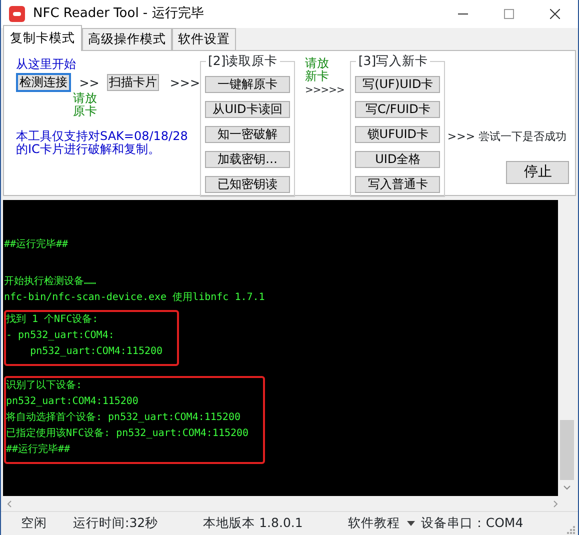  I want to click on tab: 高级操作模式, so click(127, 39).